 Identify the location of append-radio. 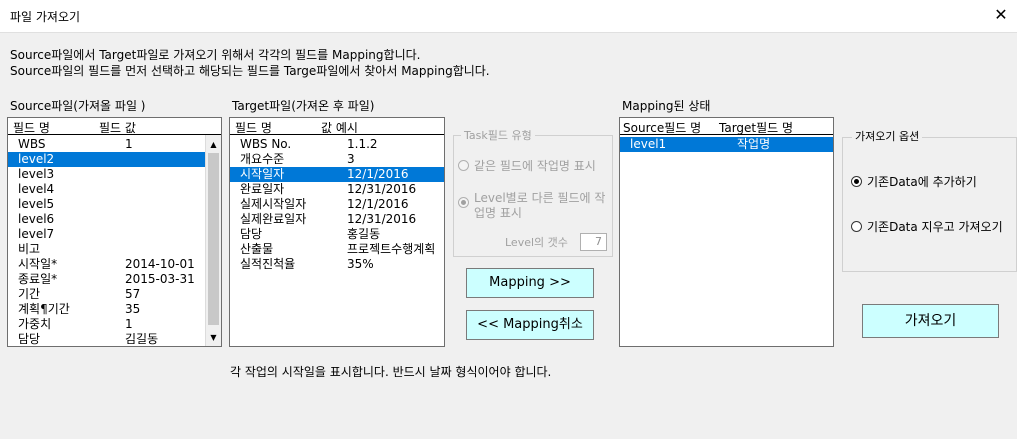
(856, 181).